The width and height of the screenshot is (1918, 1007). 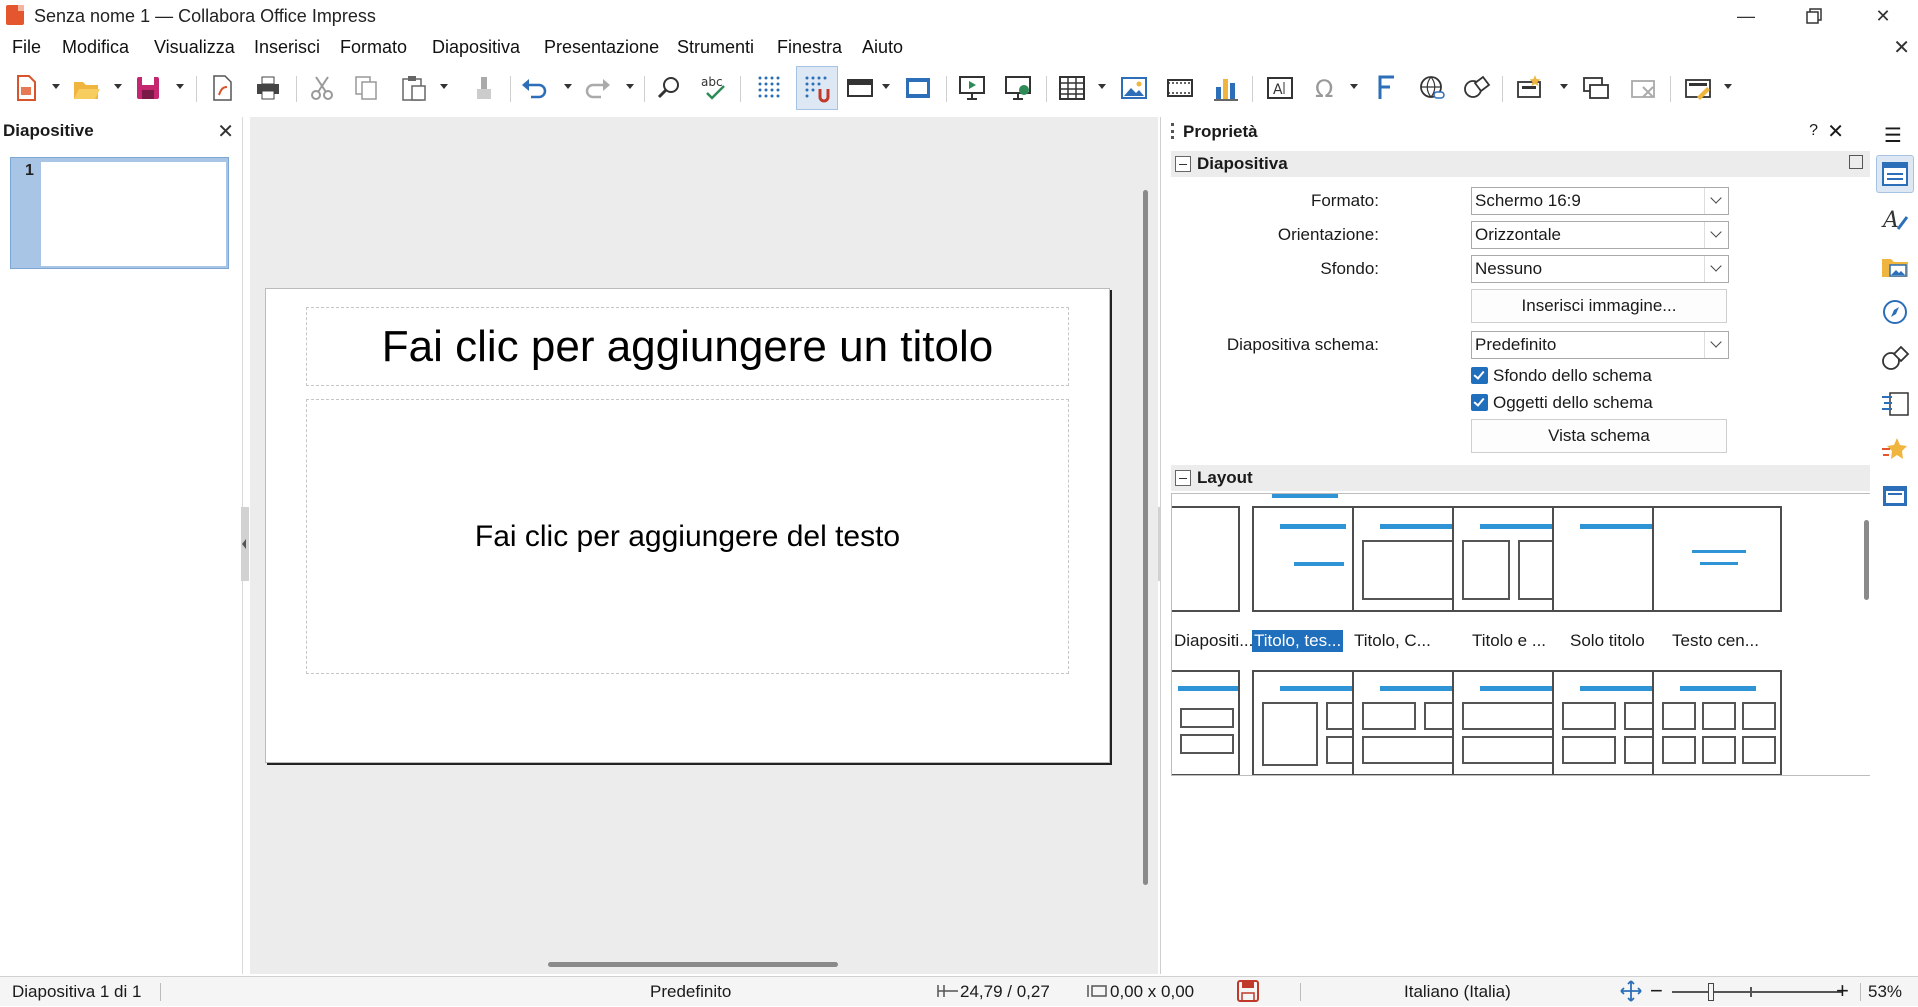 What do you see at coordinates (1895, 220) in the screenshot?
I see `styles-tab: A` at bounding box center [1895, 220].